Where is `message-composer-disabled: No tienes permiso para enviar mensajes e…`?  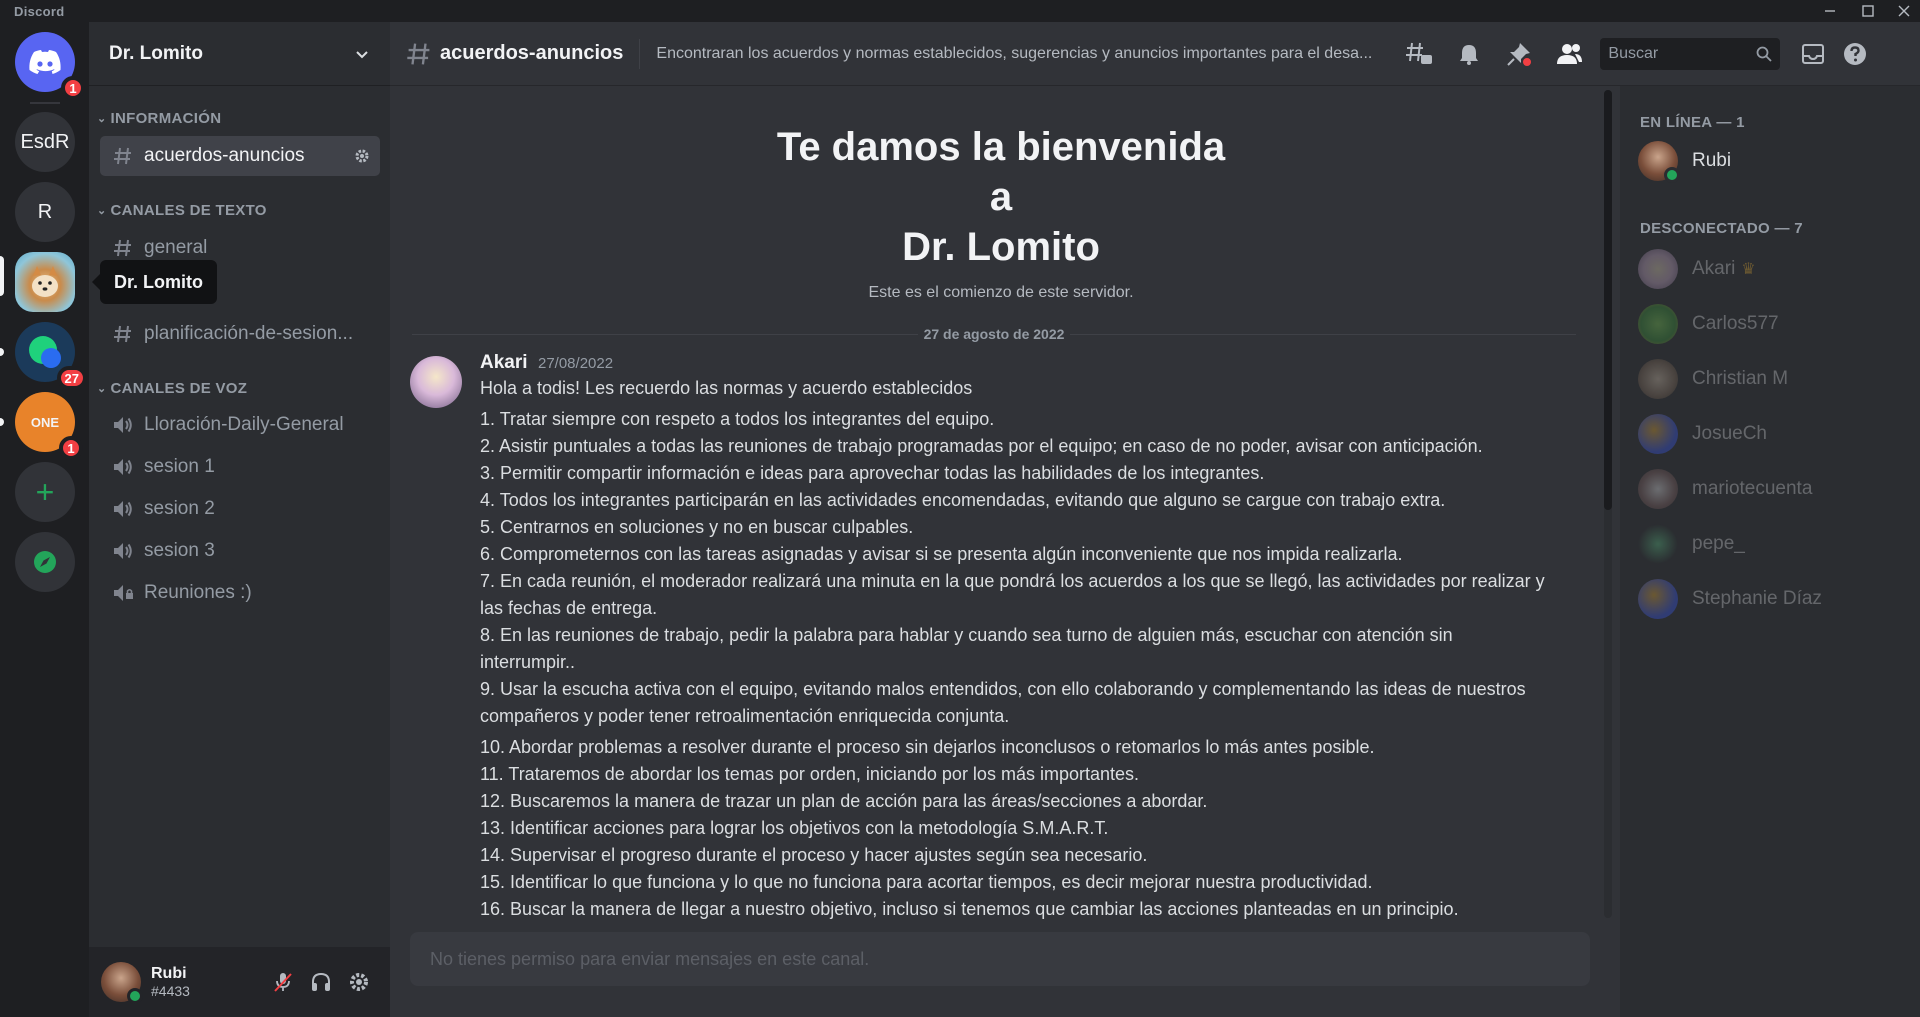
message-composer-disabled: No tienes permiso para enviar mensajes e… is located at coordinates (1000, 959).